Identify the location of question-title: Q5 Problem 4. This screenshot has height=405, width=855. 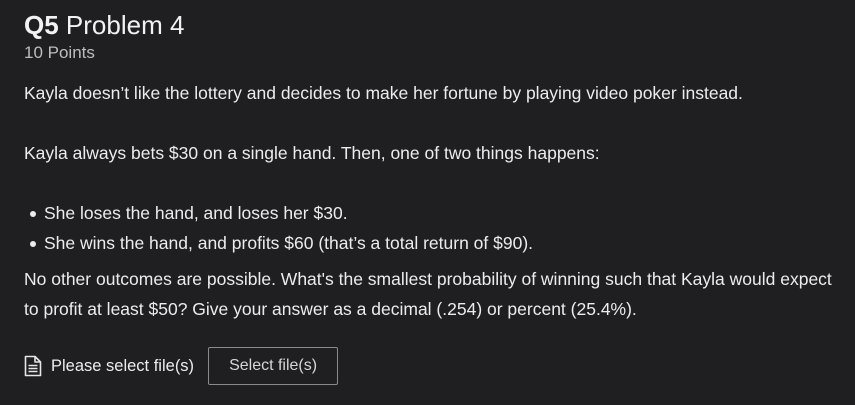
(434, 25).